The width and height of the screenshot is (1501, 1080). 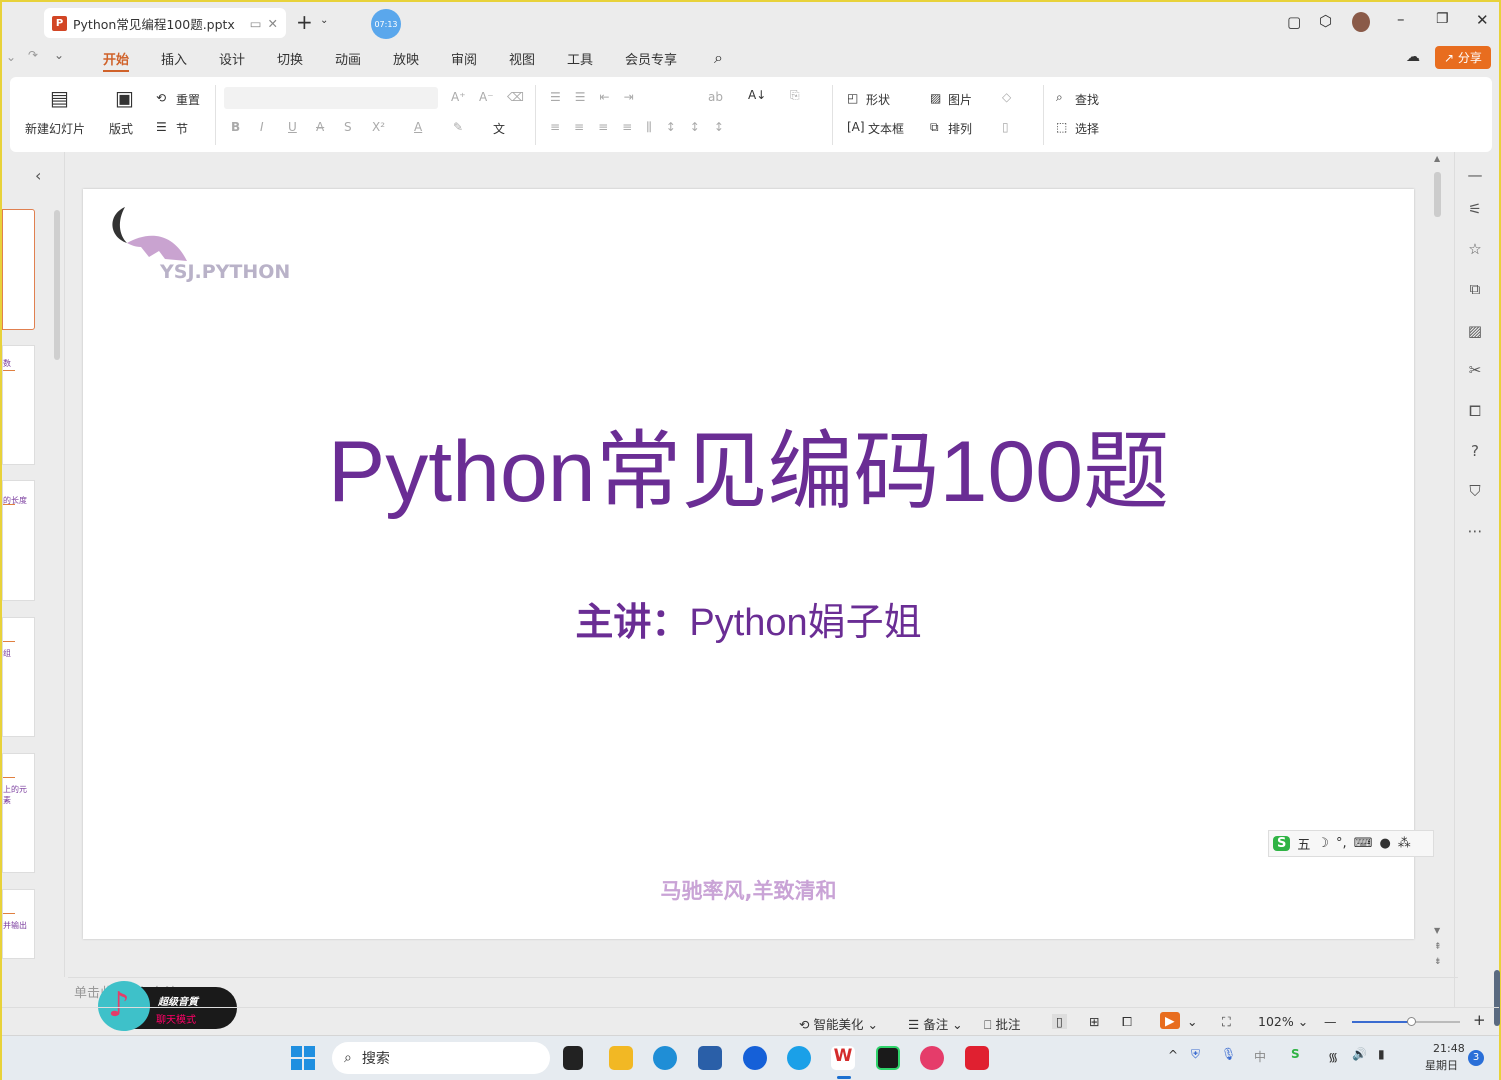 What do you see at coordinates (1323, 843) in the screenshot?
I see `moon-icon: ☽` at bounding box center [1323, 843].